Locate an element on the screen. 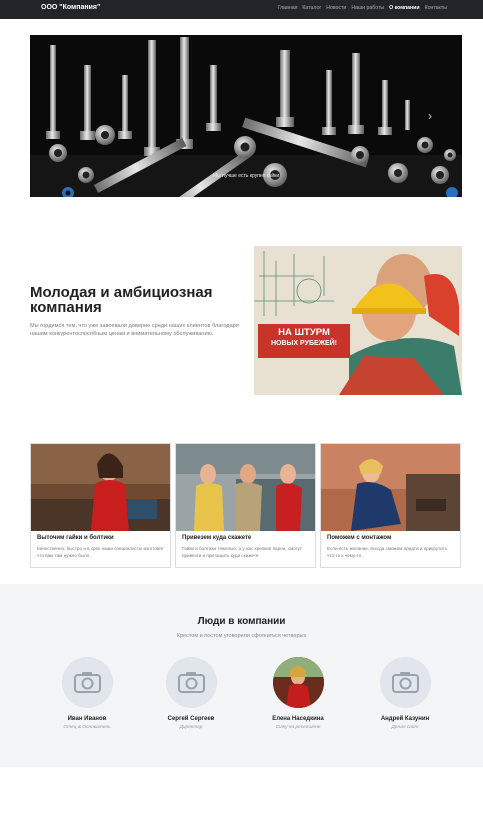 The image size is (483, 815). portrait-photo is located at coordinates (298, 682).